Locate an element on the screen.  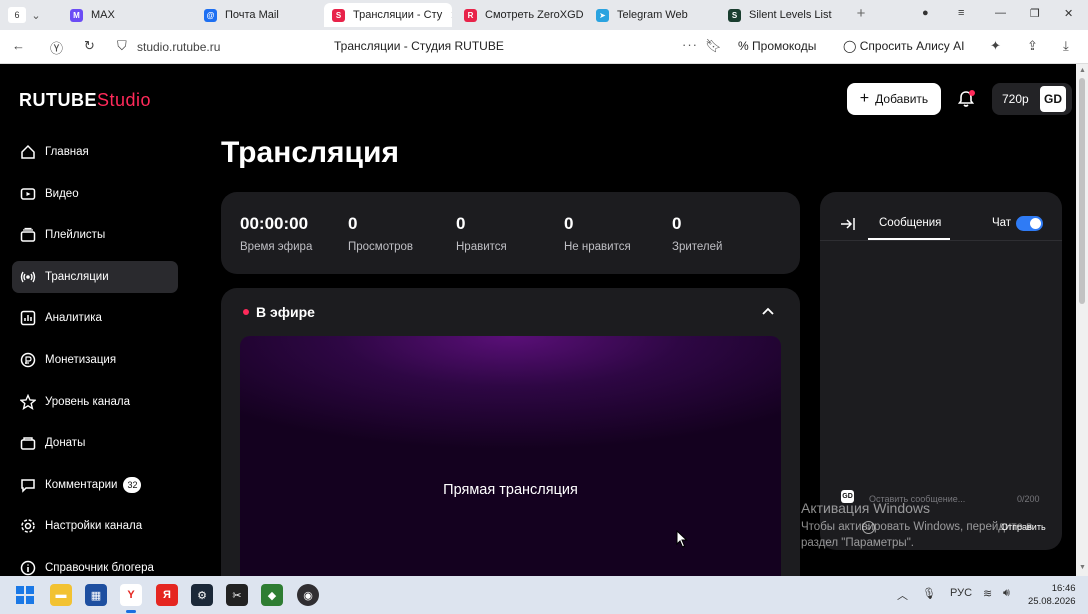
avatar: GD is located at coordinates (1053, 99).